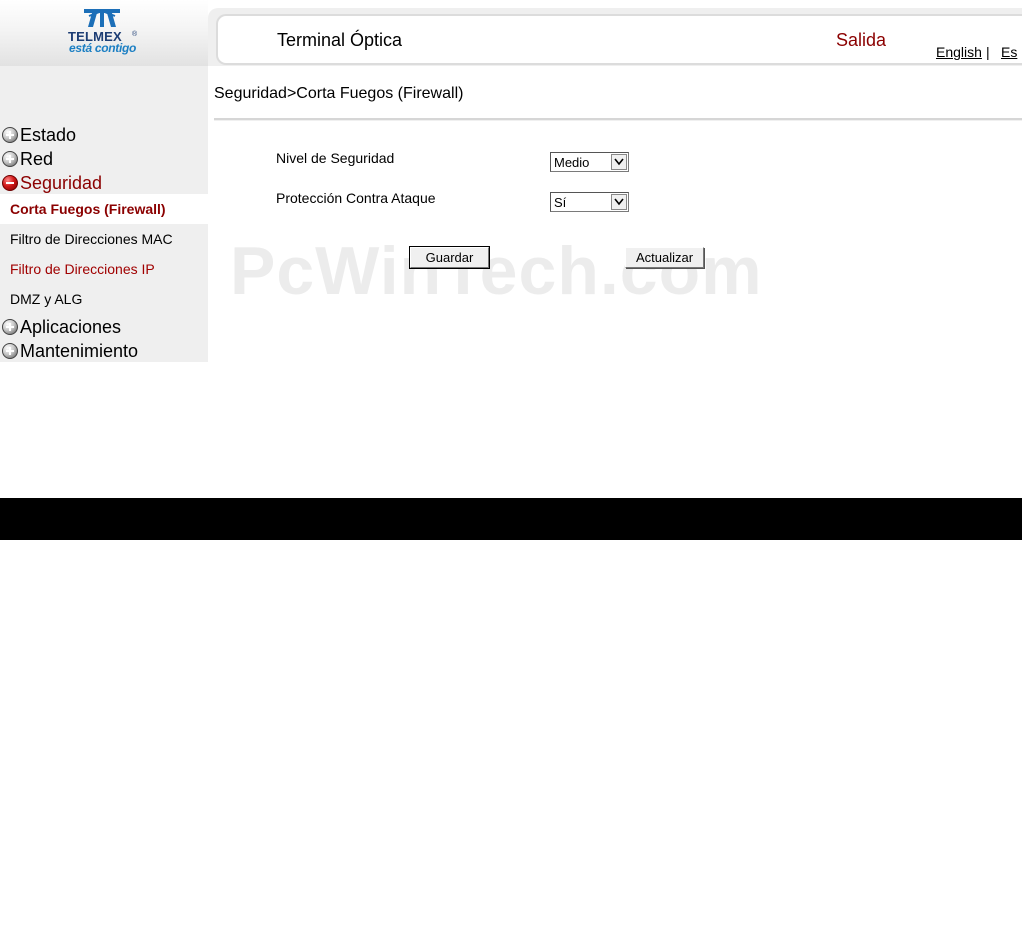 This screenshot has width=1022, height=935. I want to click on black-band, so click(511, 519).